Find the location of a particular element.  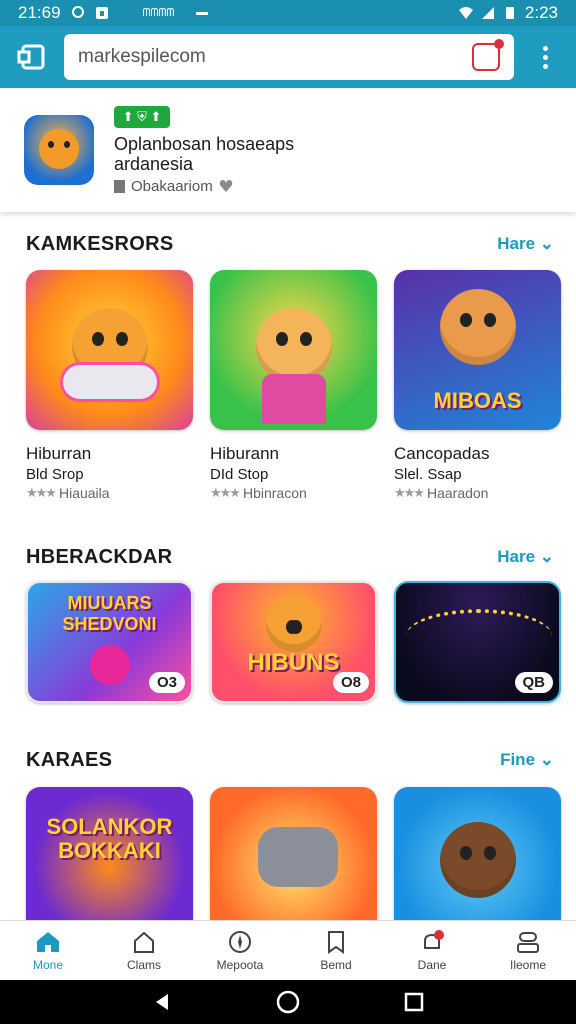

home-circle-icon is located at coordinates (288, 1002).